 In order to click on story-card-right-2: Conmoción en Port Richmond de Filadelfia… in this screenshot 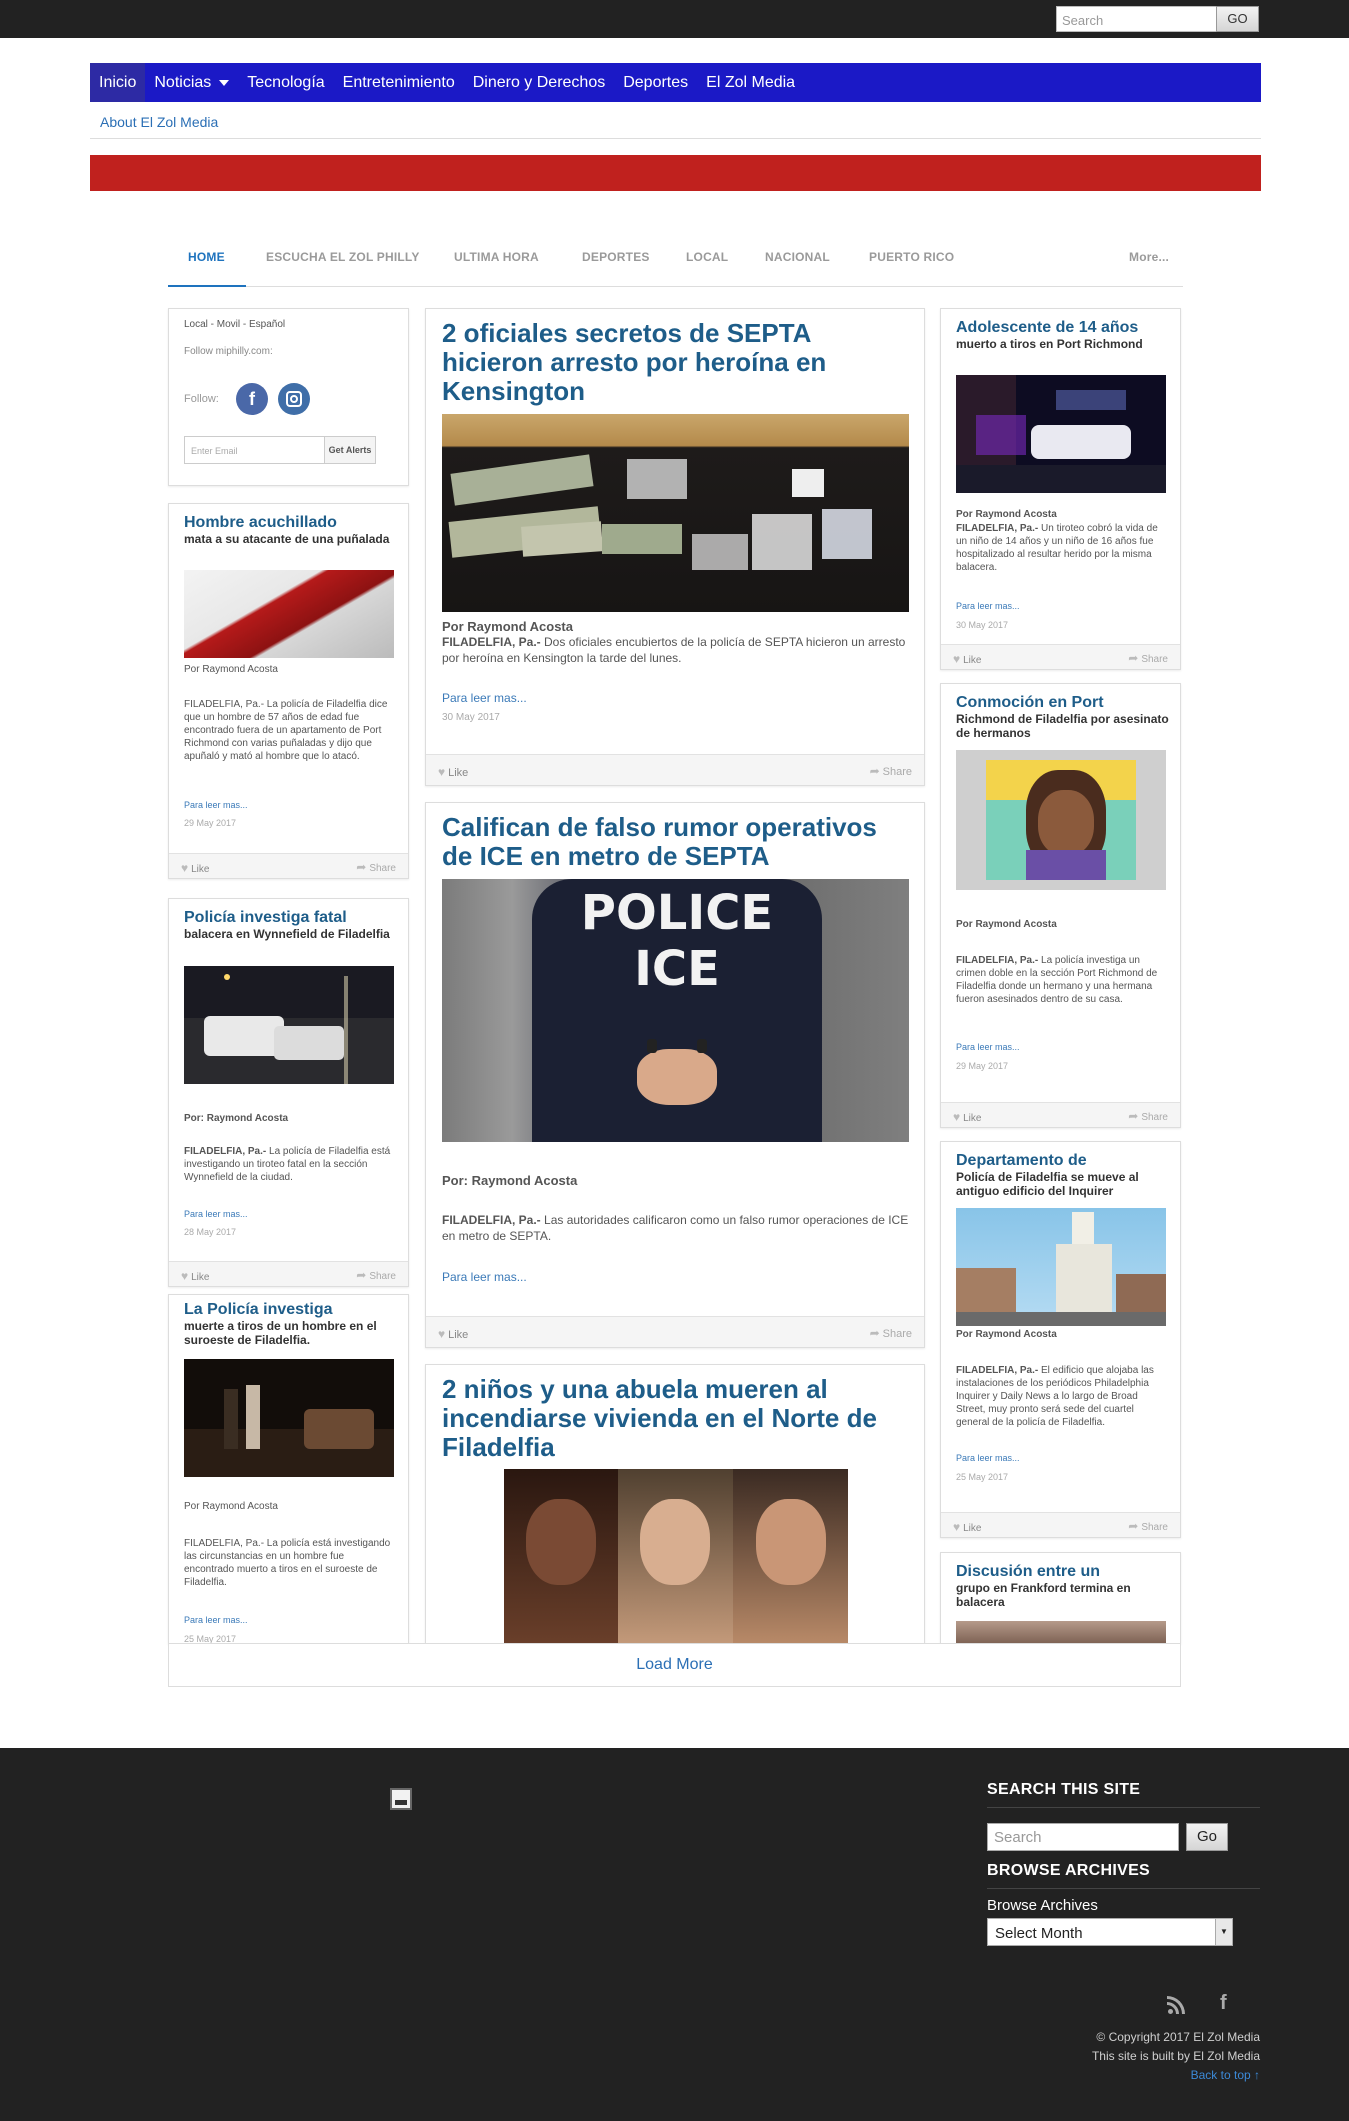, I will do `click(1060, 905)`.